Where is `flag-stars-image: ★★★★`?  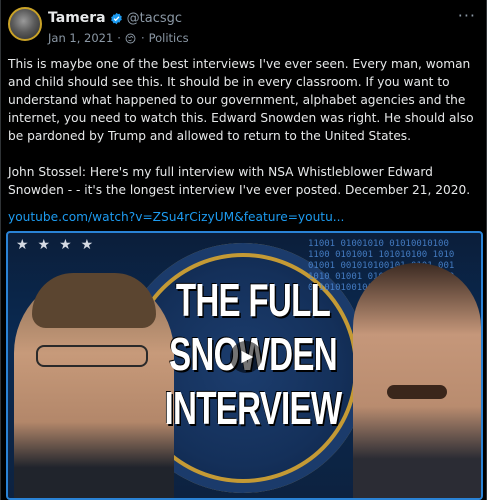
flag-stars-image: ★★★★ is located at coordinates (59, 245).